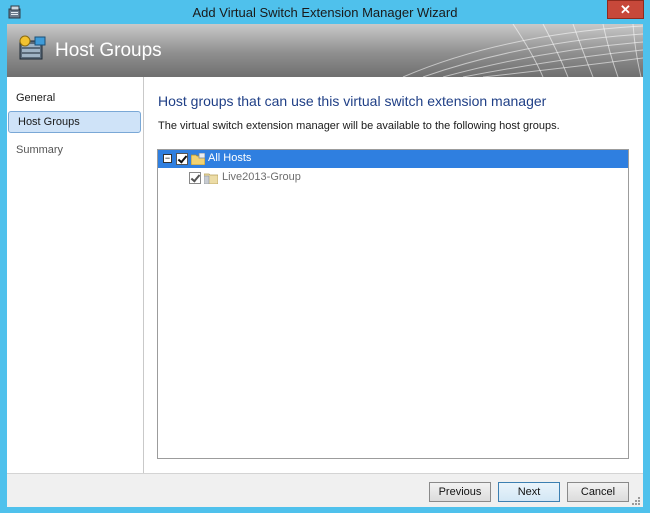 Image resolution: width=650 pixels, height=513 pixels. What do you see at coordinates (325, 490) in the screenshot?
I see `wizard-footer: Previous Next Cancel` at bounding box center [325, 490].